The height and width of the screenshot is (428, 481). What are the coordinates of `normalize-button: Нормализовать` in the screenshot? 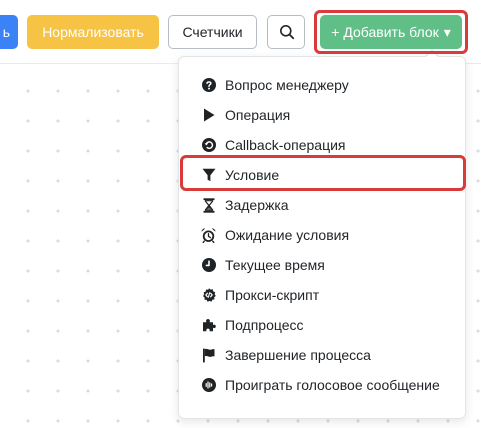 It's located at (93, 32).